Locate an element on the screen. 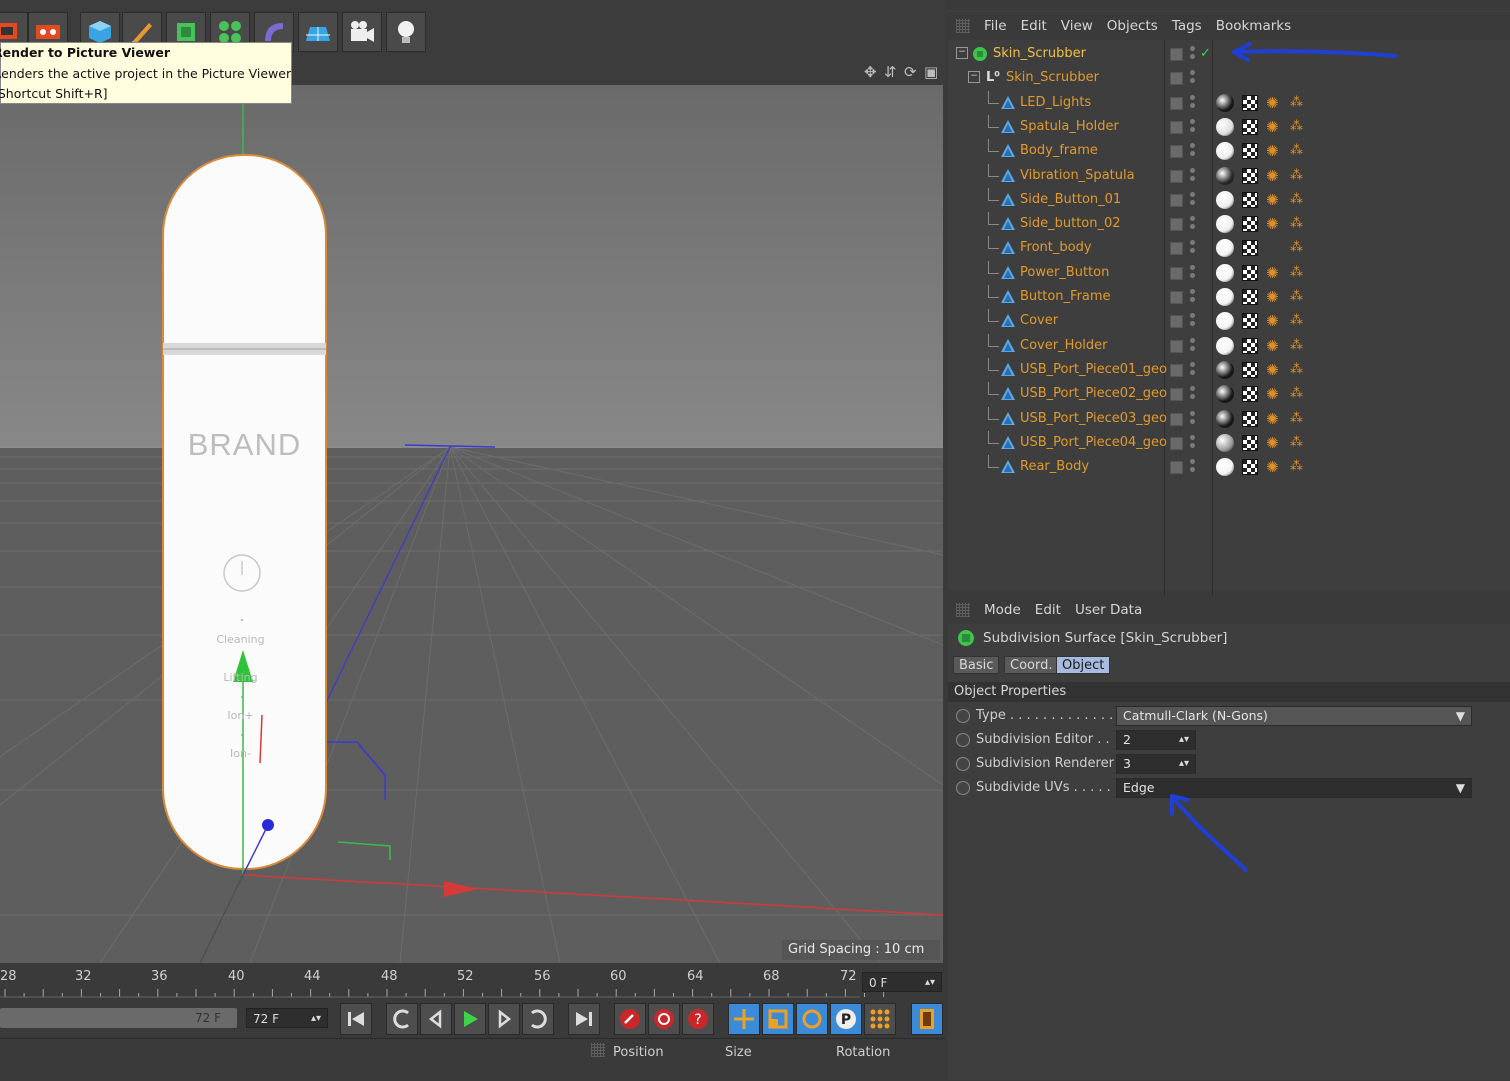  type-select: Catmull-Clark (N-Gons) ▼ is located at coordinates (1294, 716).